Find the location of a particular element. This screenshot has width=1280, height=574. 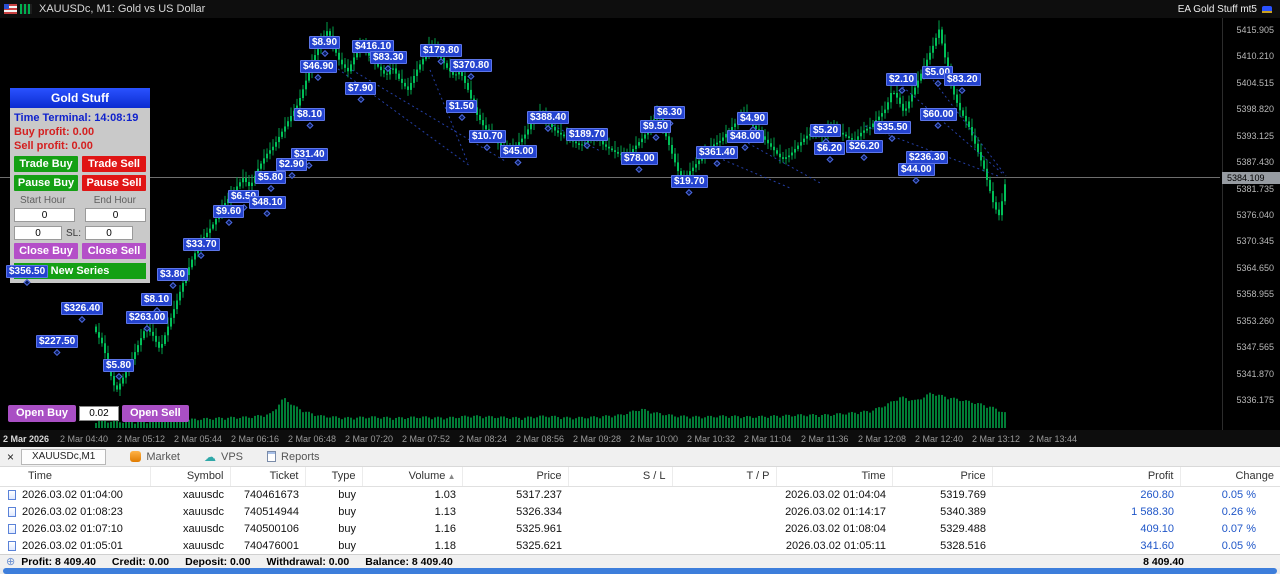

time-axis-label: 2 Mar 2026 is located at coordinates (26, 438).